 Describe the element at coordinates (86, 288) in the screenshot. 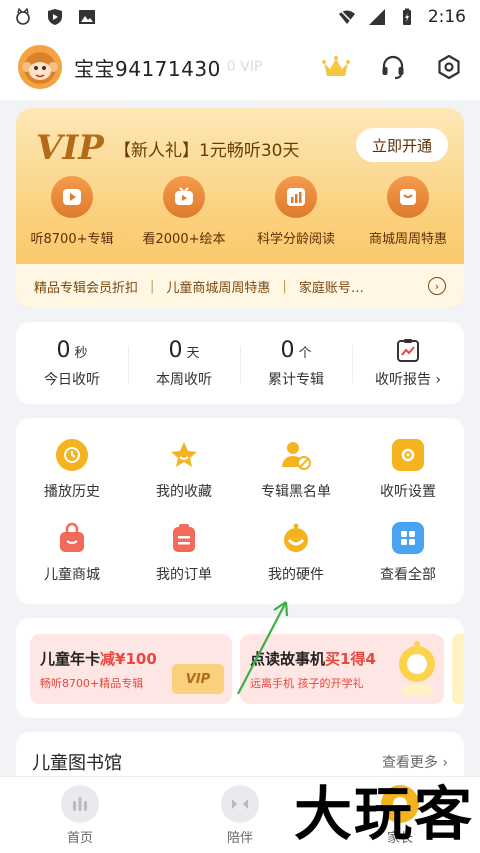

I see `perk-item: 精品专辑会员折扣` at that location.